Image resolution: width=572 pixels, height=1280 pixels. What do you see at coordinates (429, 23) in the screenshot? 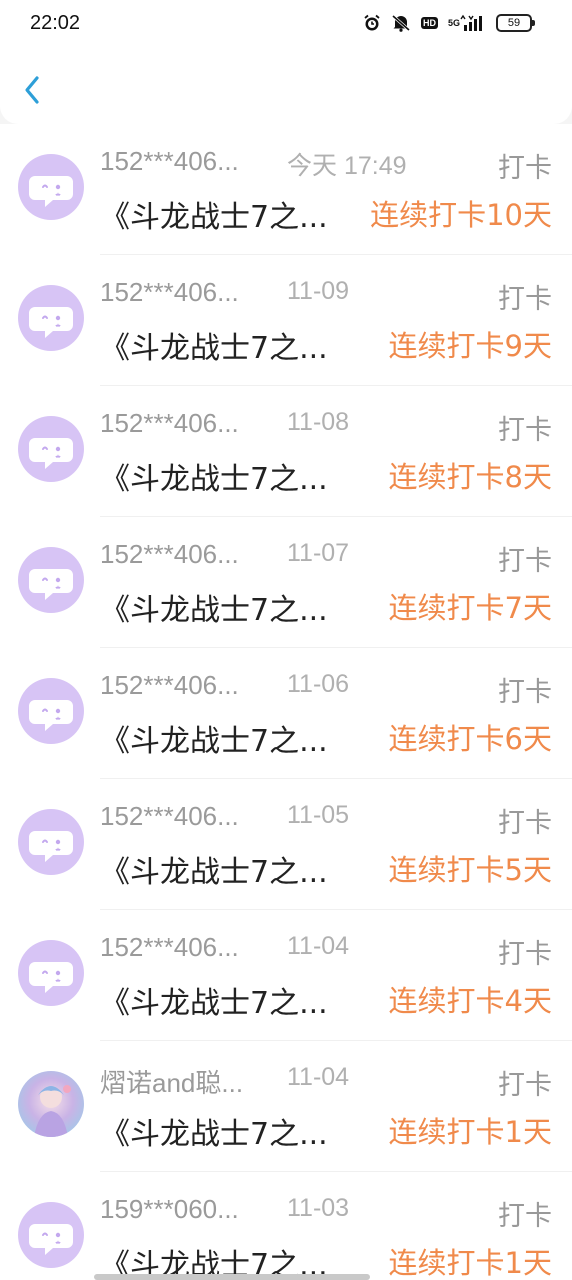
I see `hd-badge: HD` at bounding box center [429, 23].